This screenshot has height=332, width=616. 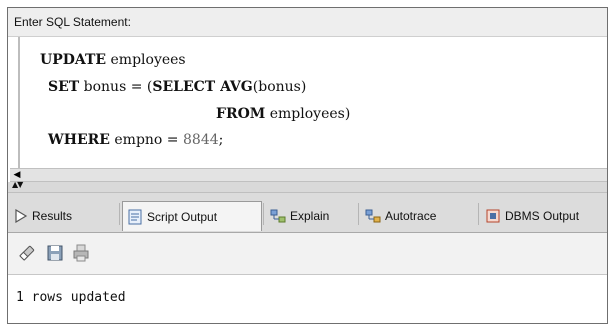 I want to click on autotrace-icon, so click(x=373, y=216).